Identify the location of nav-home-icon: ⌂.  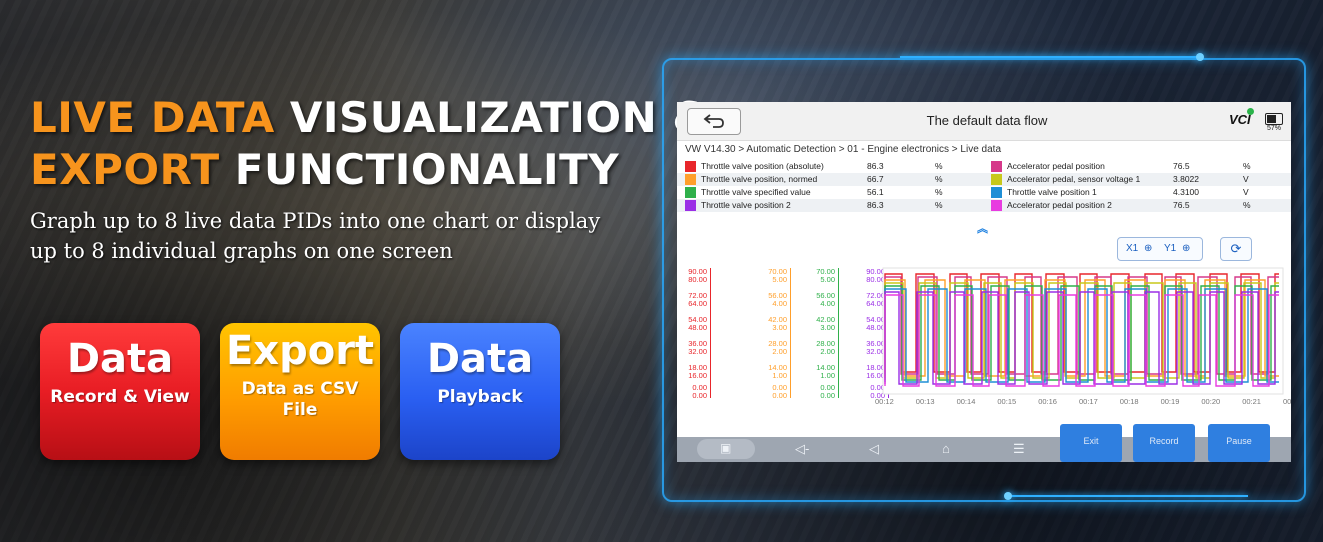
(946, 448).